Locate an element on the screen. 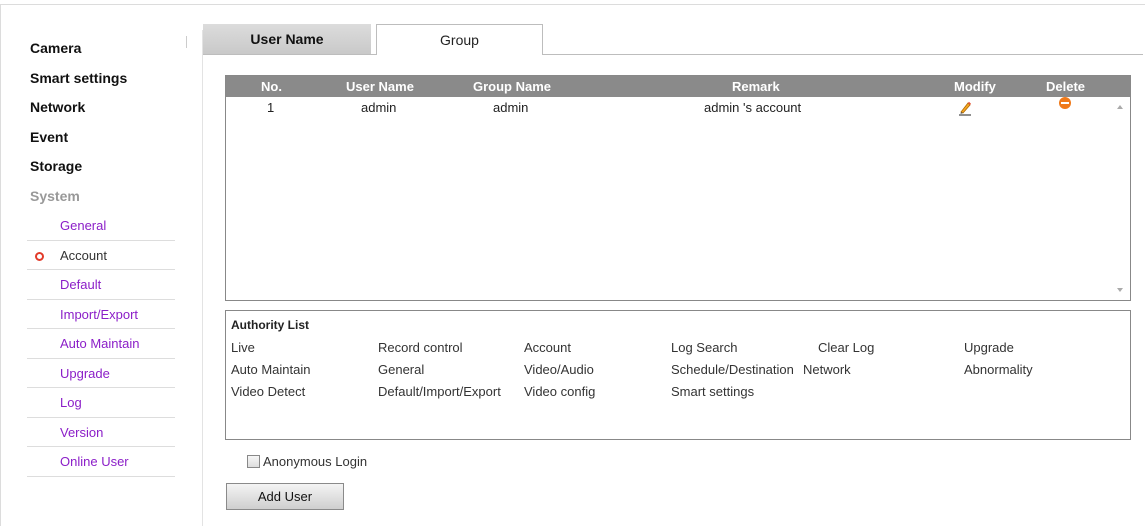  column-header-modify: Modify is located at coordinates (975, 86).